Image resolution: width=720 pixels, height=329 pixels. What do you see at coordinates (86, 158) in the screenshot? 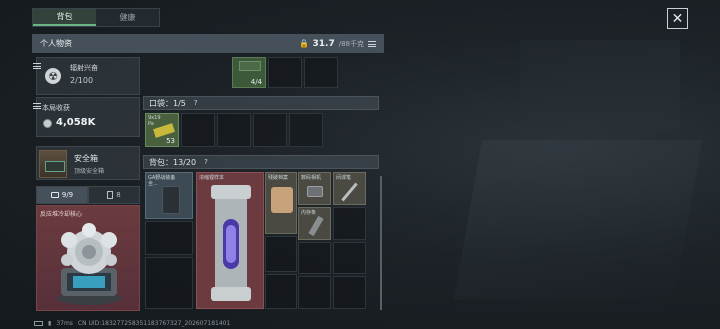
I see `safe-box-name: 安全箱` at bounding box center [86, 158].